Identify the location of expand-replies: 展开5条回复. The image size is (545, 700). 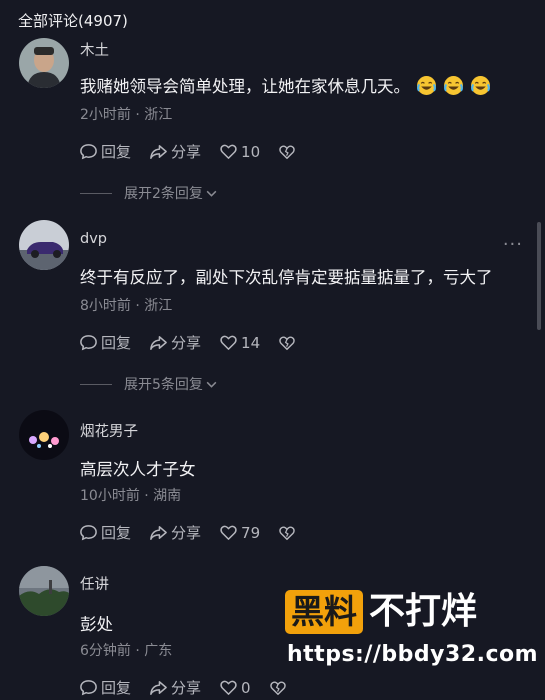
(149, 384).